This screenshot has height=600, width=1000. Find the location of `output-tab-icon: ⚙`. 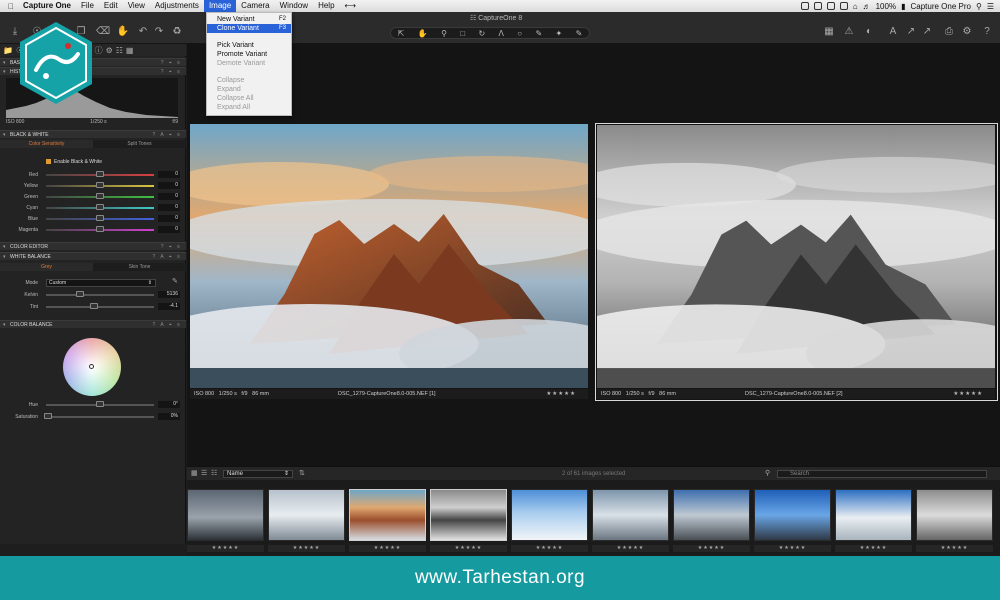

output-tab-icon: ⚙ is located at coordinates (109, 50).